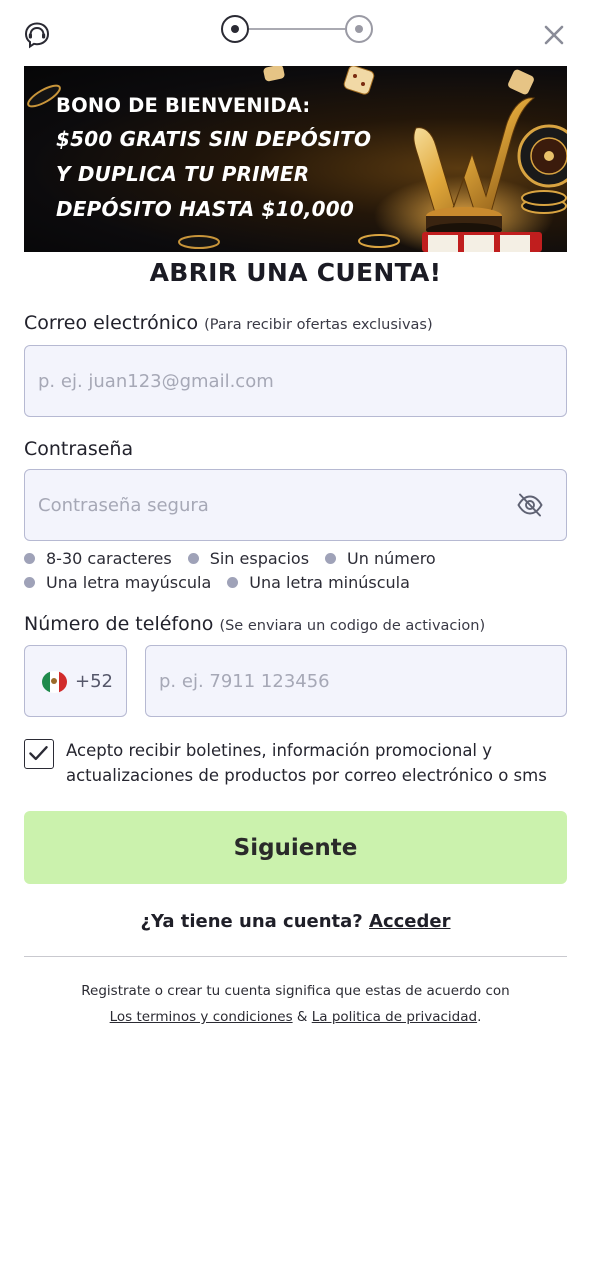 The width and height of the screenshot is (591, 1280). I want to click on top-bar, so click(295, 33).